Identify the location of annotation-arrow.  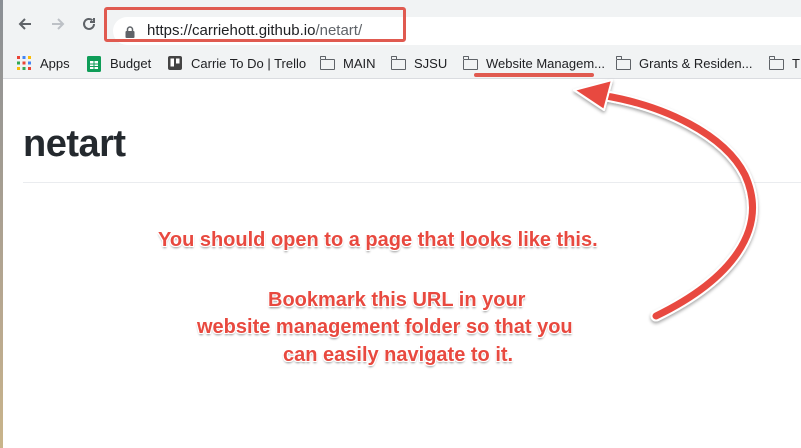
(665, 200).